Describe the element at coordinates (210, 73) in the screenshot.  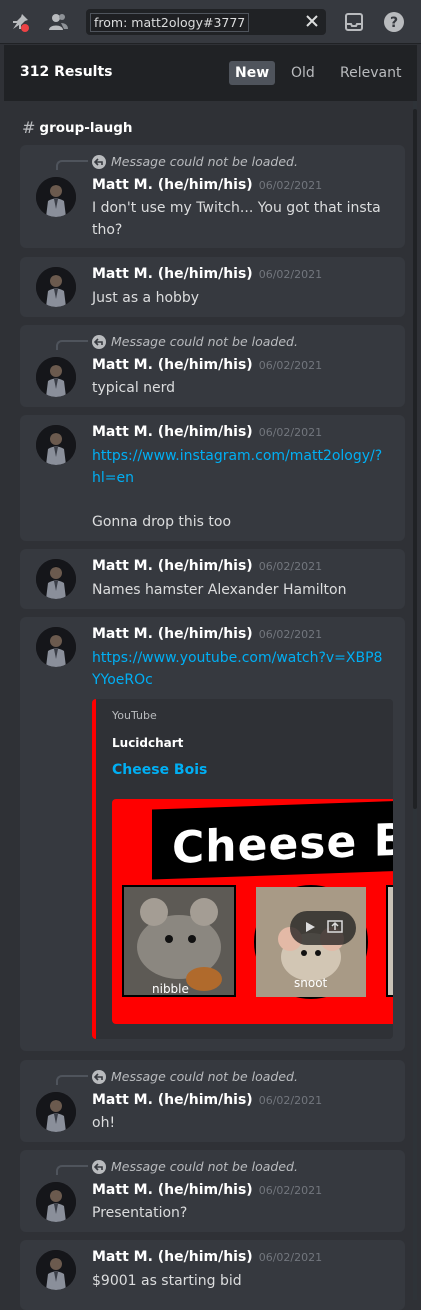
I see `search-results-header: 312 Results New Old Relevant` at that location.